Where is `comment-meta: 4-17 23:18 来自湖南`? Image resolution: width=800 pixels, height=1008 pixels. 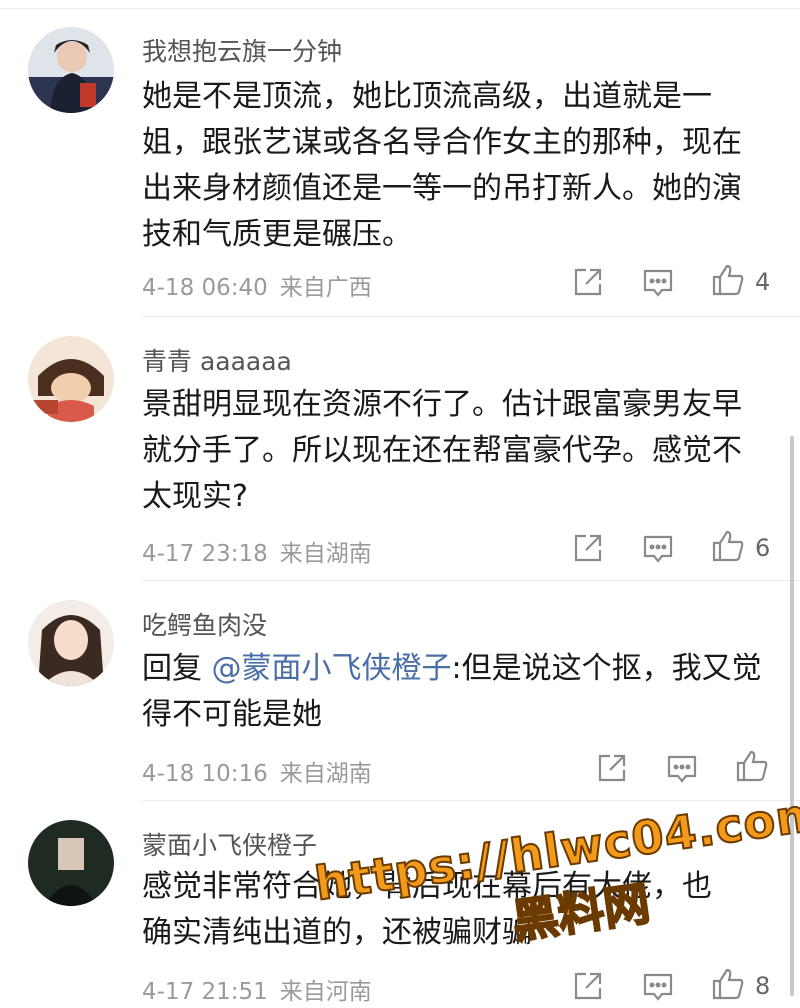 comment-meta: 4-17 23:18 来自湖南 is located at coordinates (263, 551).